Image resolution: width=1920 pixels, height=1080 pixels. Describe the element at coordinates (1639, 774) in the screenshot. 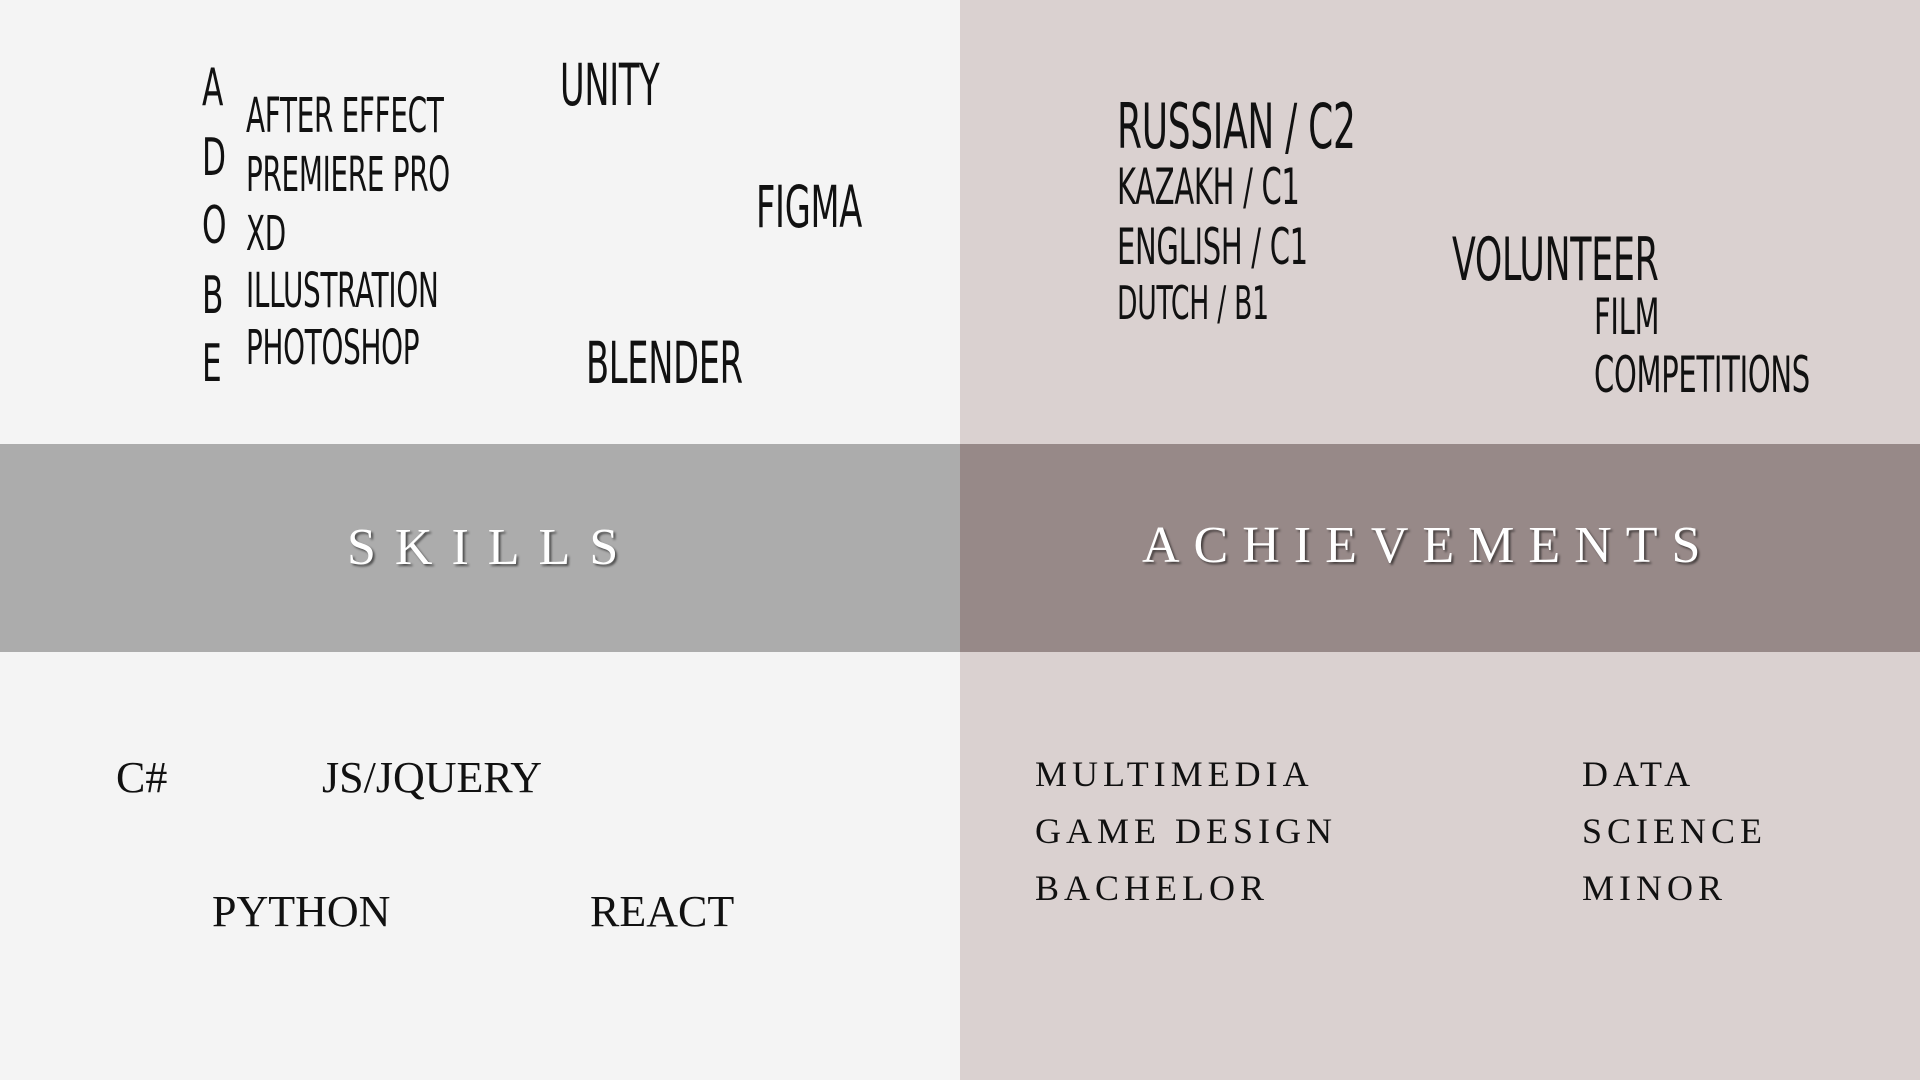

I see `education-minor-line-1: DATA` at that location.